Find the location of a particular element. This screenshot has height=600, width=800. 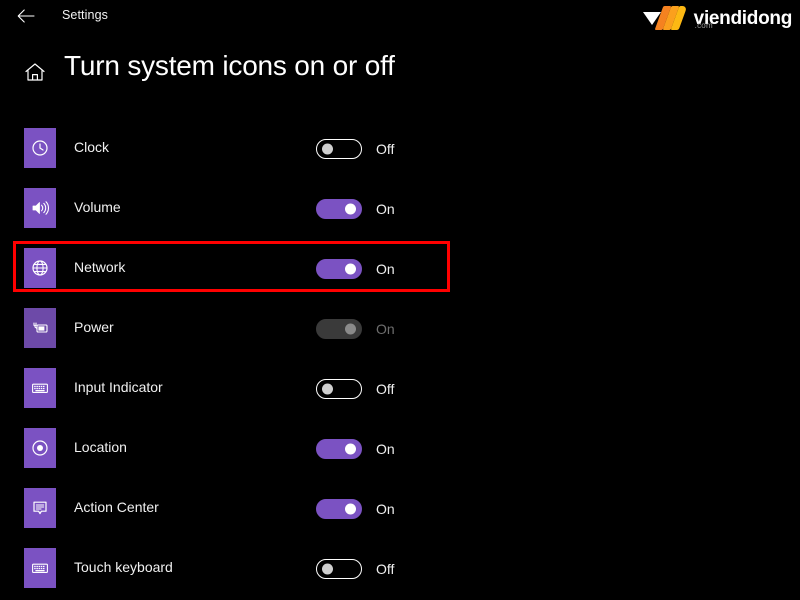

setting-label: Action Center is located at coordinates (116, 507).